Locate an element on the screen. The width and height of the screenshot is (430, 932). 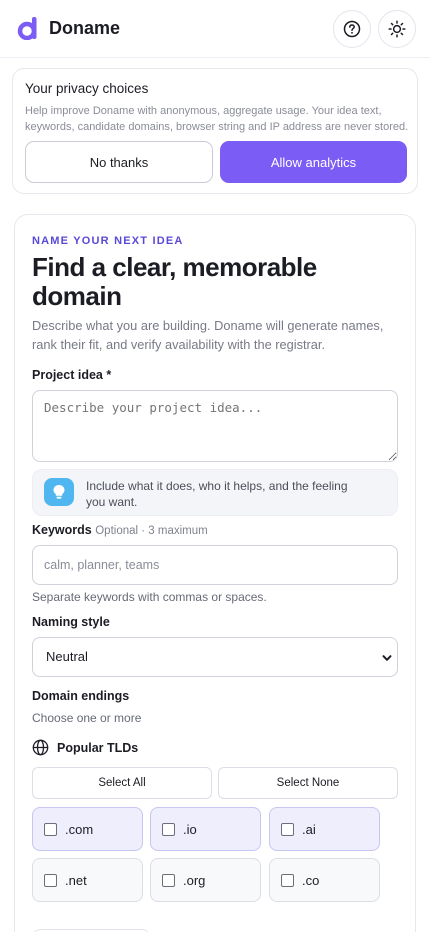
naming-style-label: Naming style is located at coordinates (71, 622).